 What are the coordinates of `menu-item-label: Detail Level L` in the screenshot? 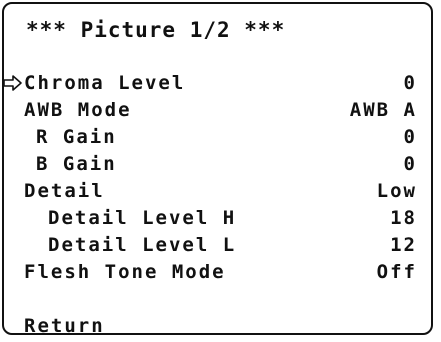 It's located at (142, 245).